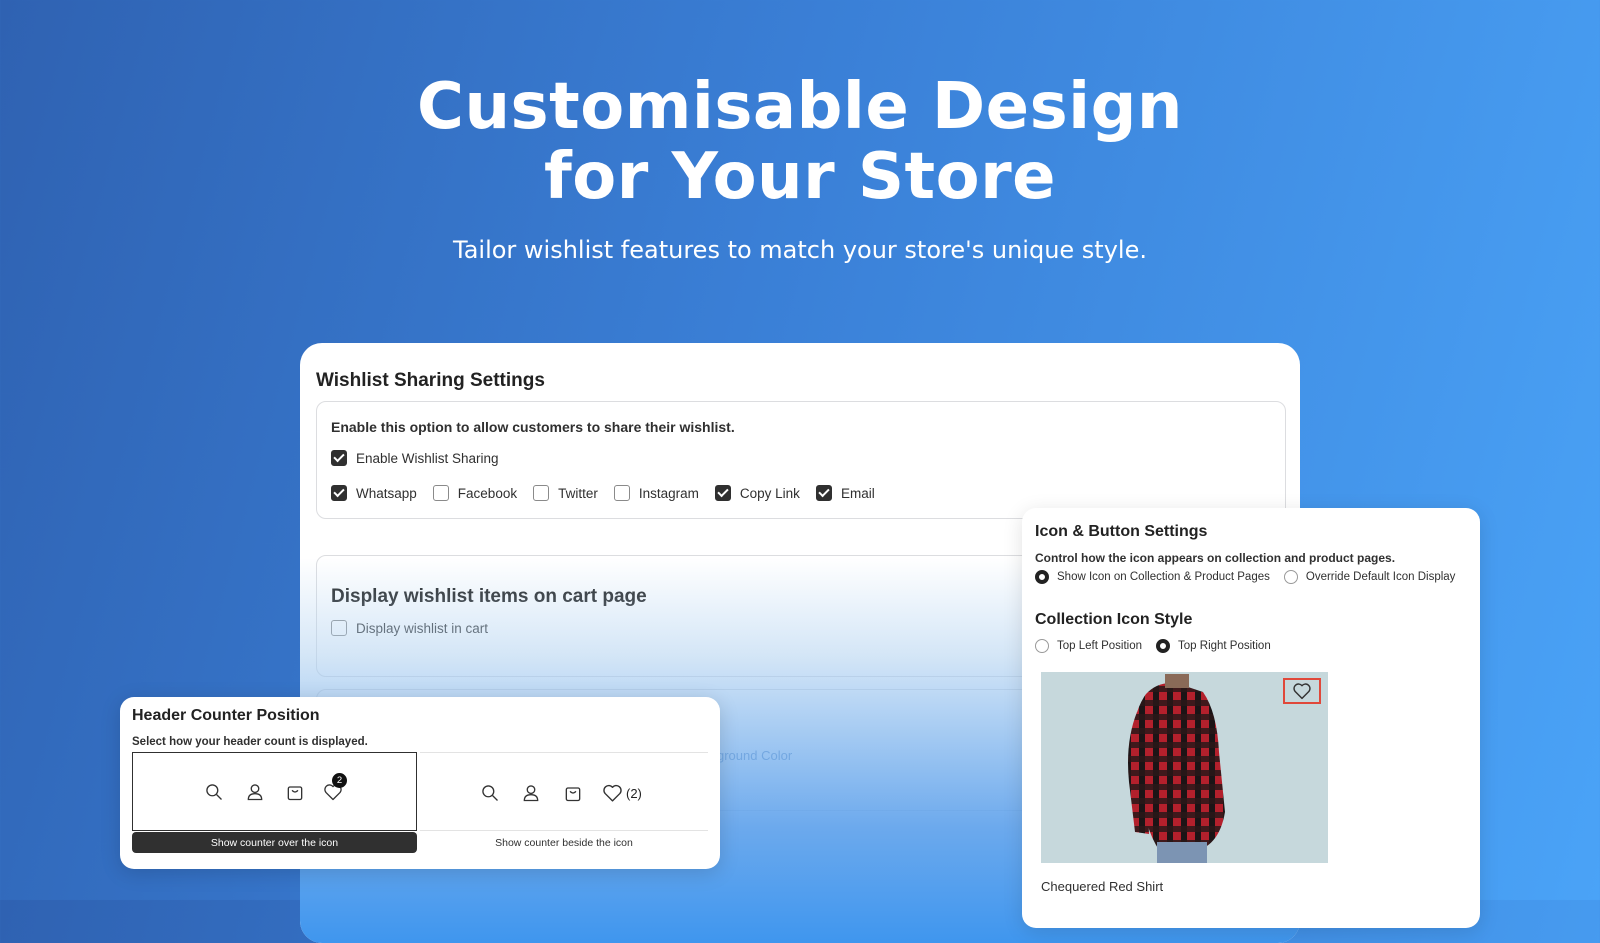 Image resolution: width=1600 pixels, height=943 pixels. What do you see at coordinates (668, 493) in the screenshot?
I see `instagram-label: Instagram` at bounding box center [668, 493].